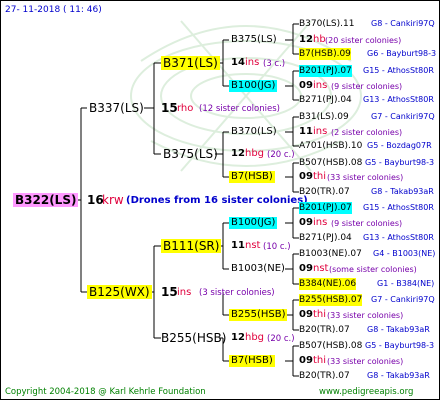 Image resolution: width=440 pixels, height=400 pixels. What do you see at coordinates (252, 62) in the screenshot?
I see `gen3-breed-code: ins` at bounding box center [252, 62].